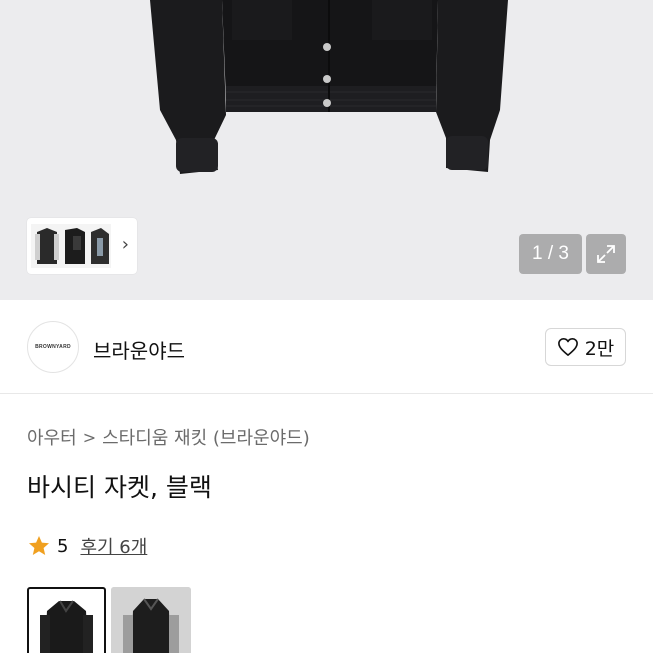 The height and width of the screenshot is (653, 653). Describe the element at coordinates (109, 620) in the screenshot. I see `color-variants` at that location.